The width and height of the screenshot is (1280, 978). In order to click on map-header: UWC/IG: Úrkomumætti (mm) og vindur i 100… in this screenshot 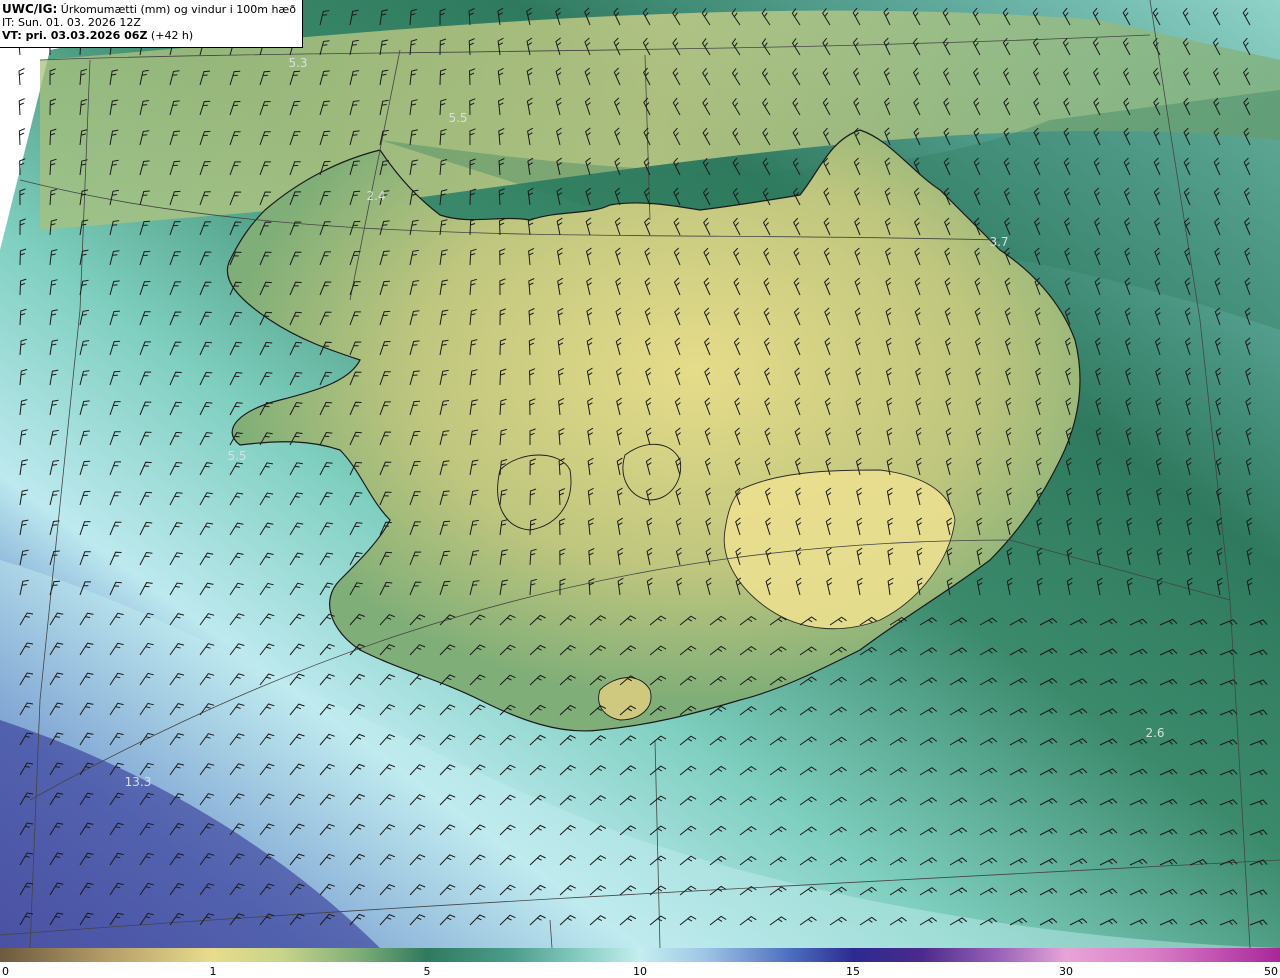, I will do `click(151, 24)`.